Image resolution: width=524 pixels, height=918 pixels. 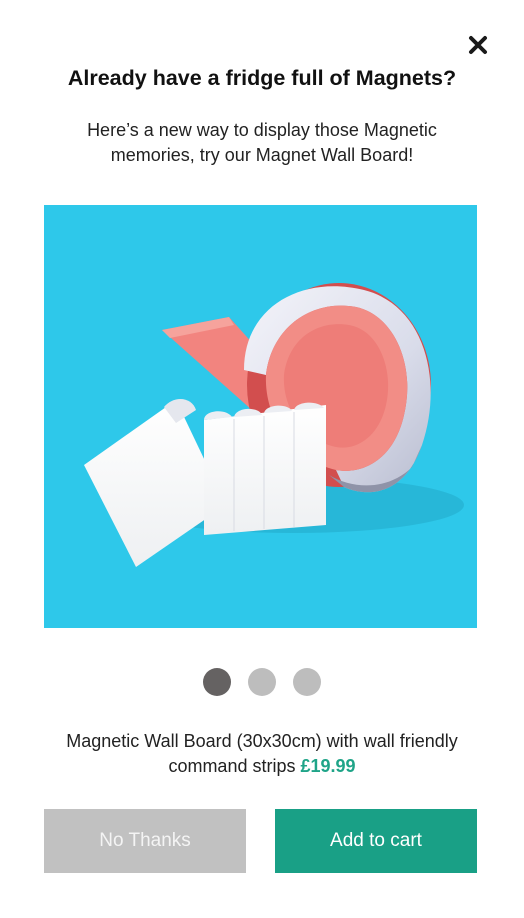 I want to click on modal-title: Already have a fridge full of Magnets?, so click(x=262, y=78).